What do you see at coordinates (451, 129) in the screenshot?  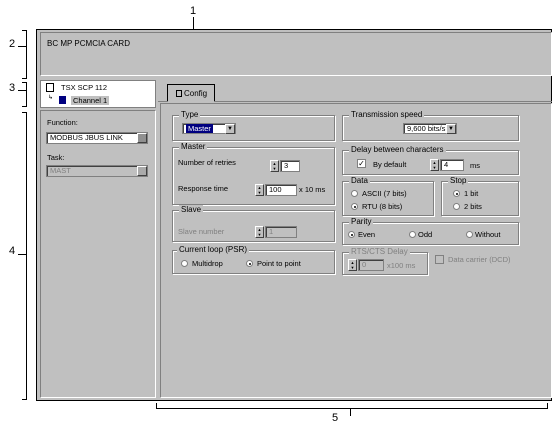 I see `transmission-speed-dropdown-icon: ▼` at bounding box center [451, 129].